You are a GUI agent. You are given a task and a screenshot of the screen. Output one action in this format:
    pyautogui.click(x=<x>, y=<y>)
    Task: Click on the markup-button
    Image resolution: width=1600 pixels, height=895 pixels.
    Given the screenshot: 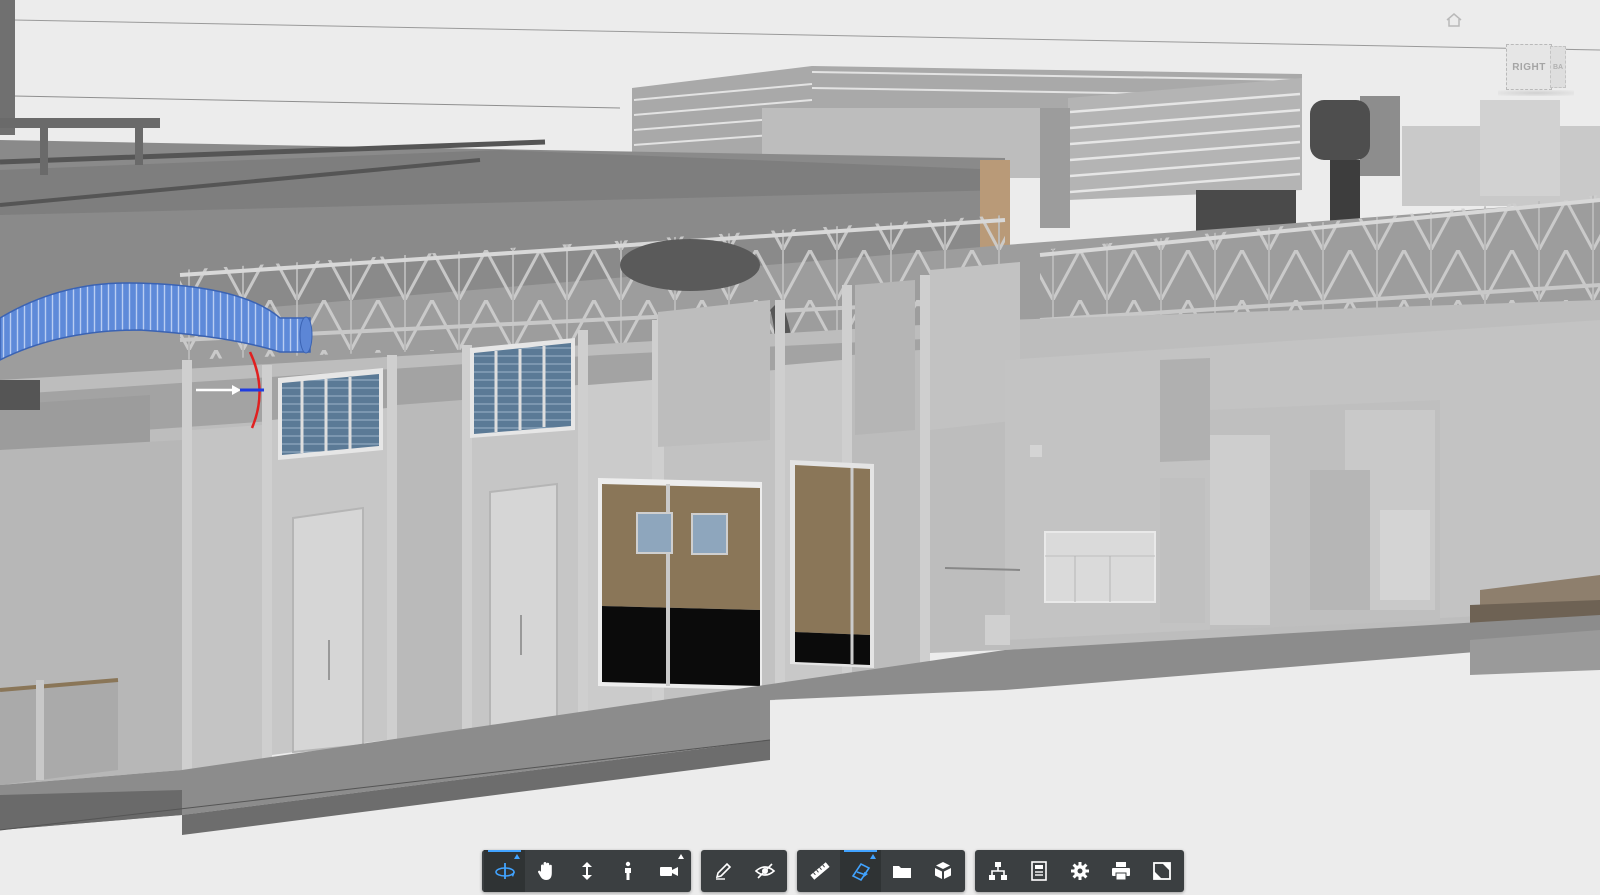 What is the action you would take?
    pyautogui.click(x=723, y=871)
    